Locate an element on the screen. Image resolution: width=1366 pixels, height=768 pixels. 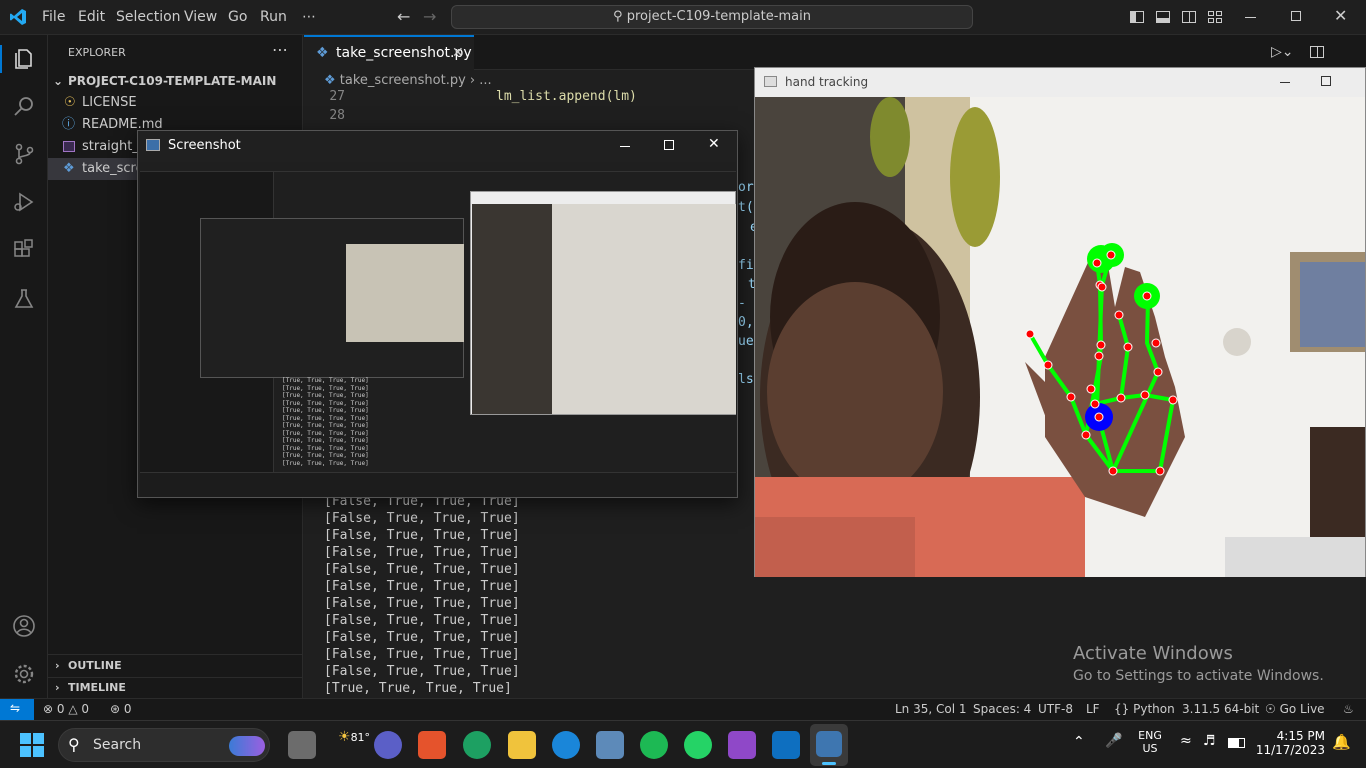
cursor-position: Ln 35, Col 1 is located at coordinates (931, 709).